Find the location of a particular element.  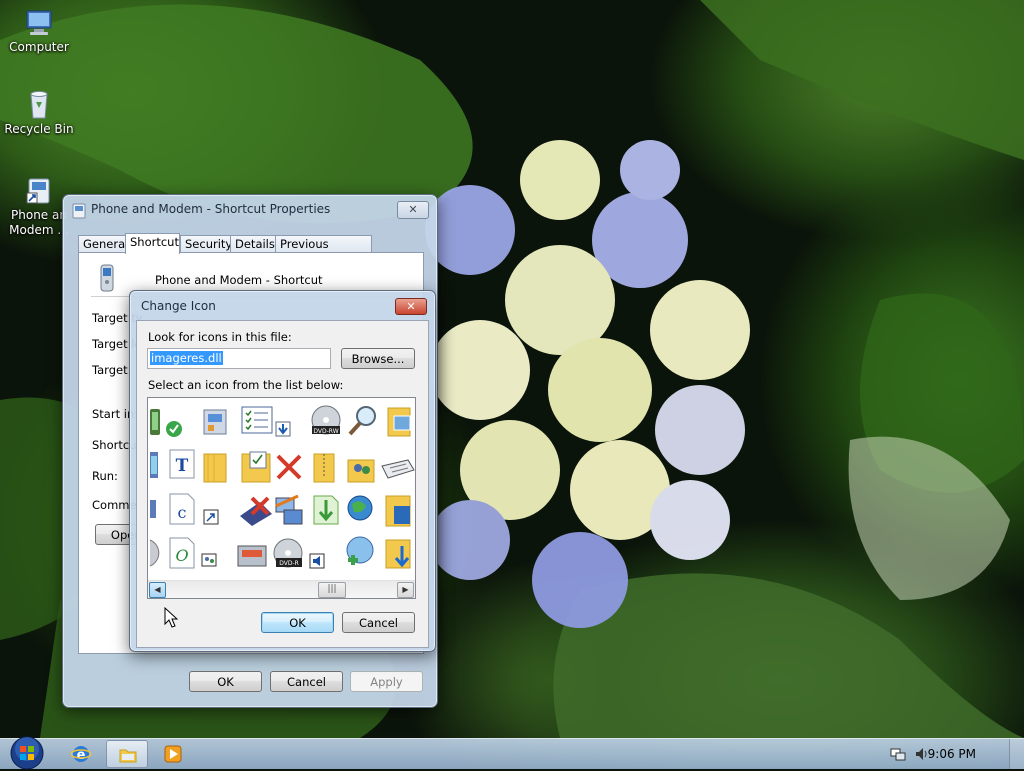

keyboard-icon is located at coordinates (398, 469).